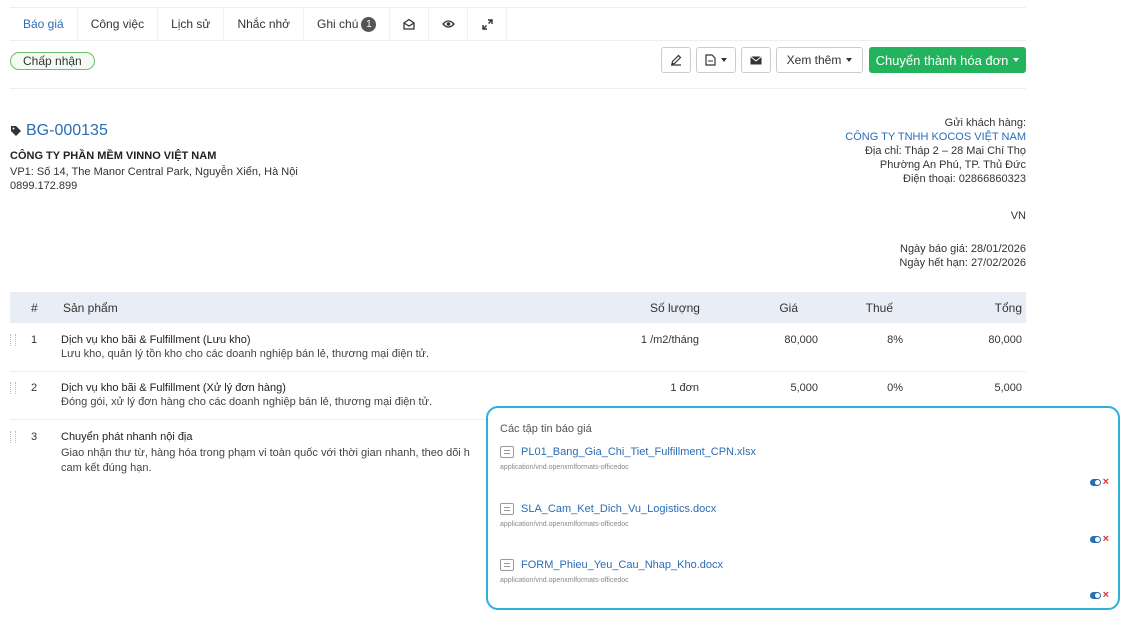 This screenshot has width=1137, height=627. I want to click on customer-name: CÔNG TY TNHH KOCOS VIỆT NAM, so click(935, 137).